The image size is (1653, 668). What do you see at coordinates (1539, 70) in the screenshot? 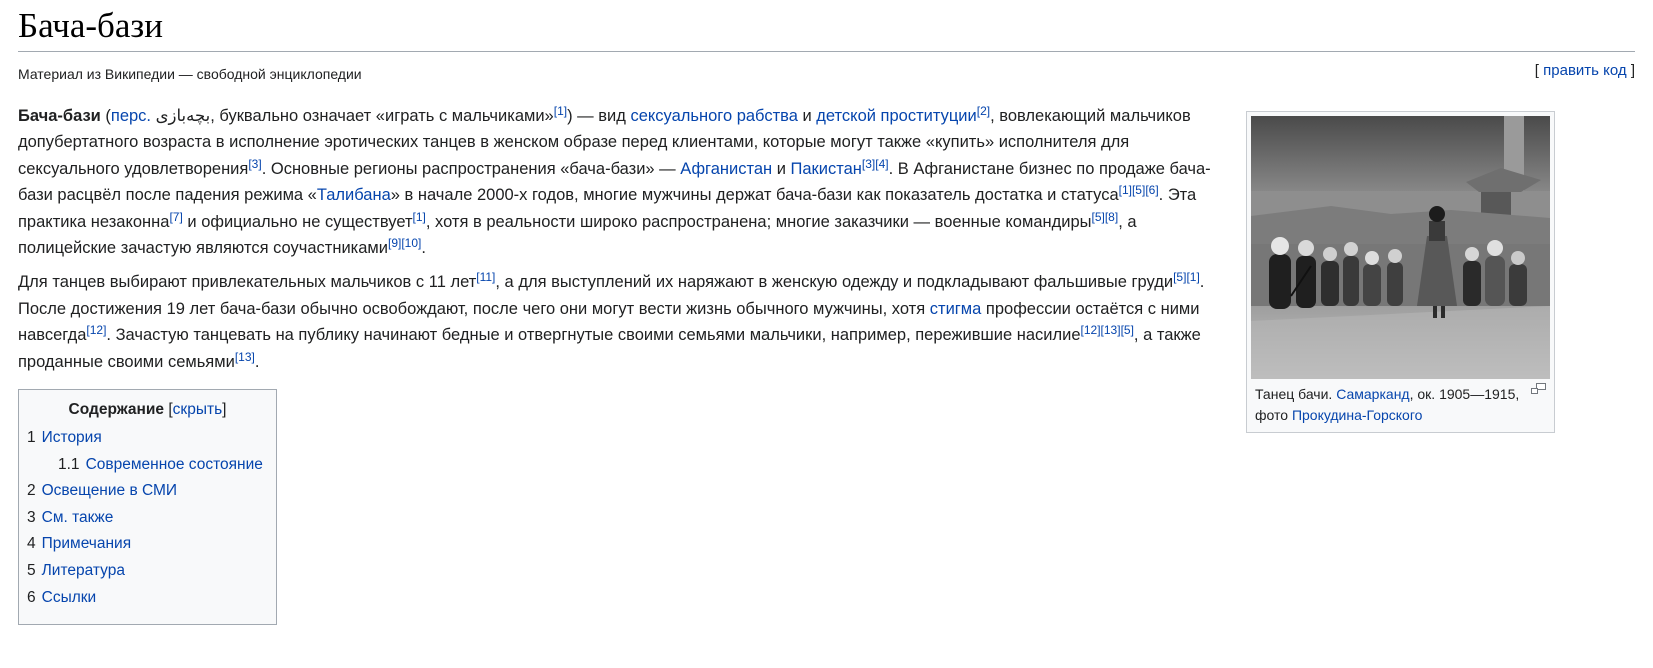
I see `edit-bracket-open: [` at bounding box center [1539, 70].